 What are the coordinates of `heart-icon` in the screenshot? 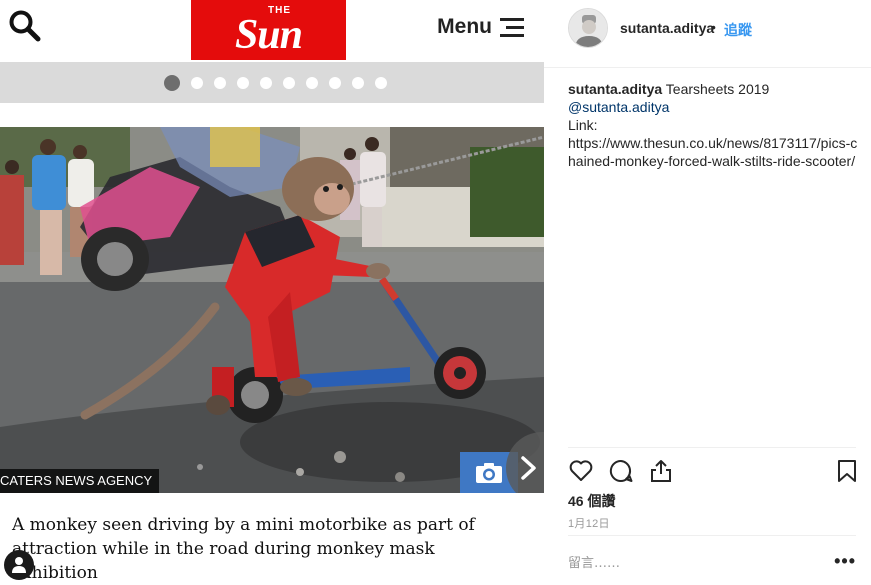 It's located at (581, 471).